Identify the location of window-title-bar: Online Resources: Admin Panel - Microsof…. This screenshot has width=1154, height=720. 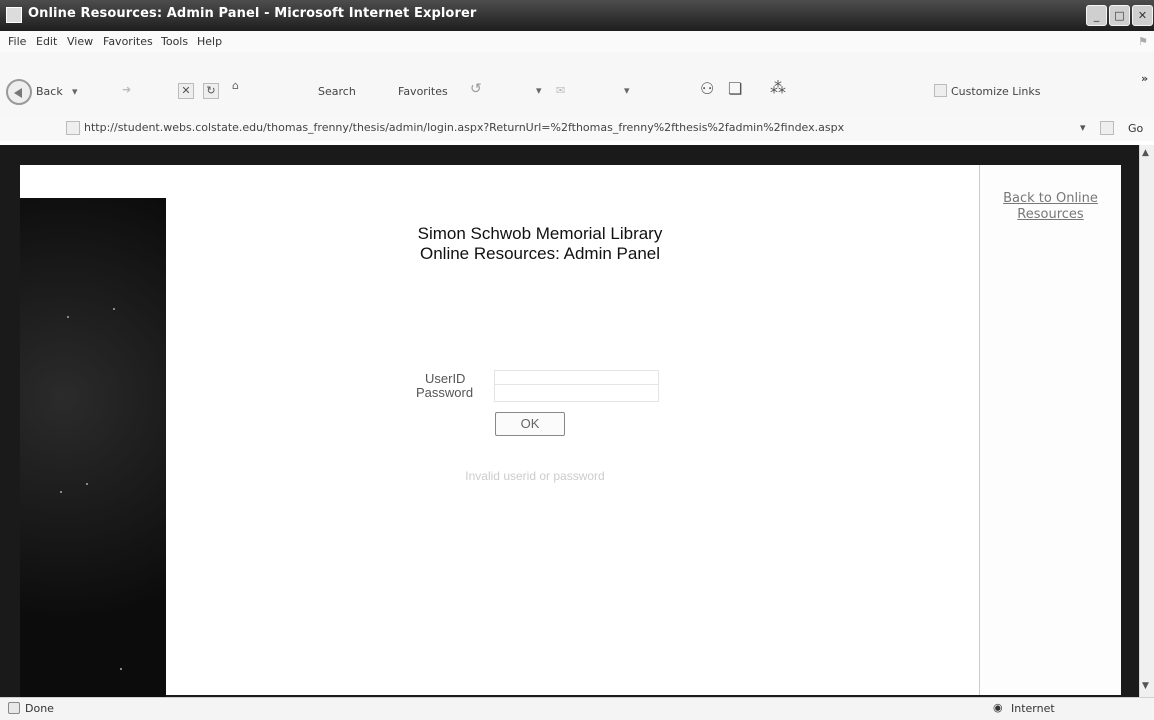
(577, 15).